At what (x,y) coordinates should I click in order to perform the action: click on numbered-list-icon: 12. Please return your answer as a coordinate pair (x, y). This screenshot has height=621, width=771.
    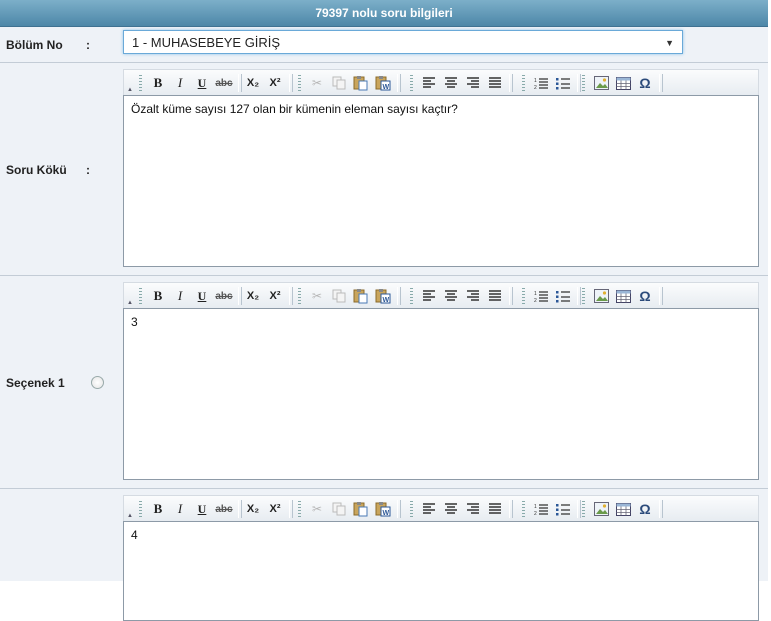
    Looking at the image, I should click on (541, 84).